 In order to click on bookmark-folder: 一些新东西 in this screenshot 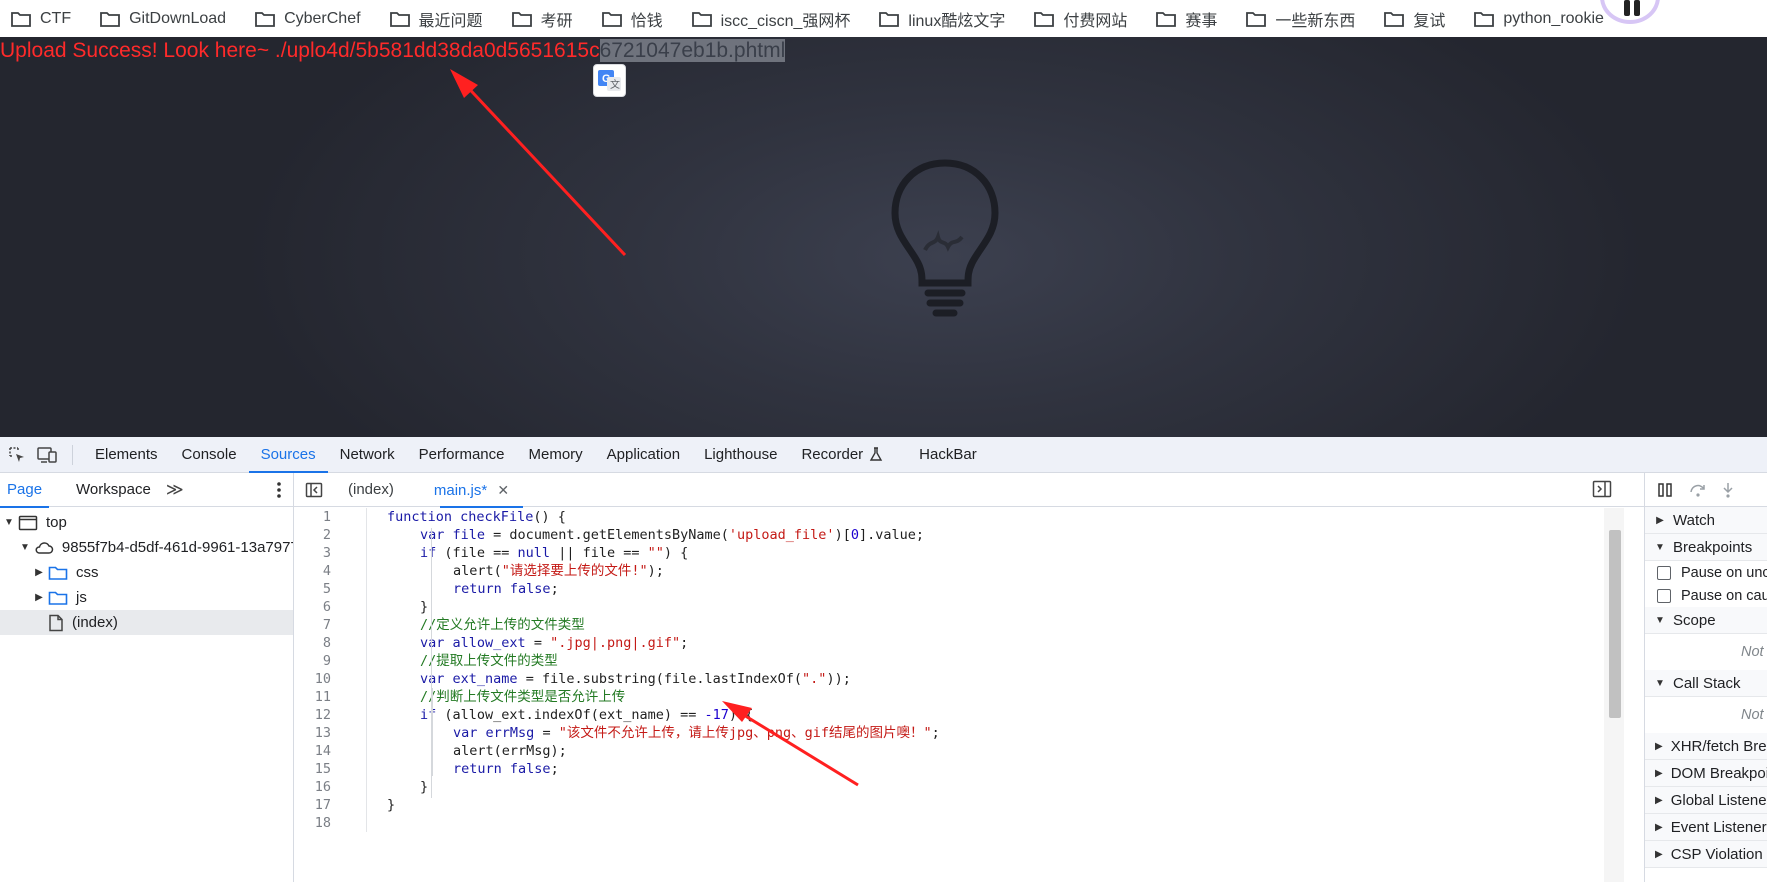, I will do `click(1300, 19)`.